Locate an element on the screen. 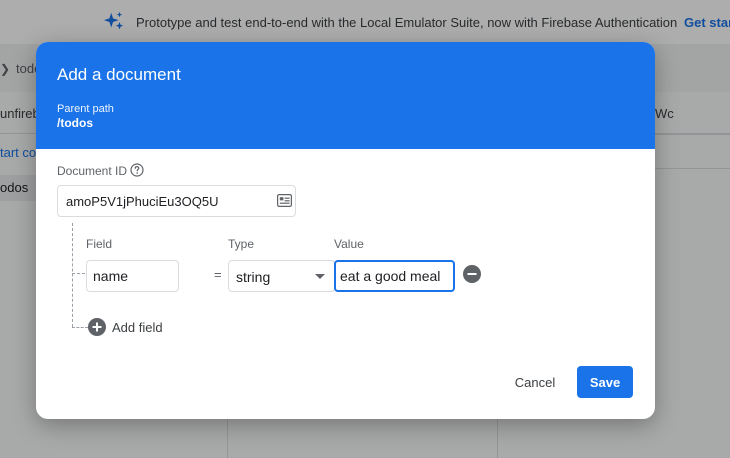  add-circle-icon is located at coordinates (97, 327).